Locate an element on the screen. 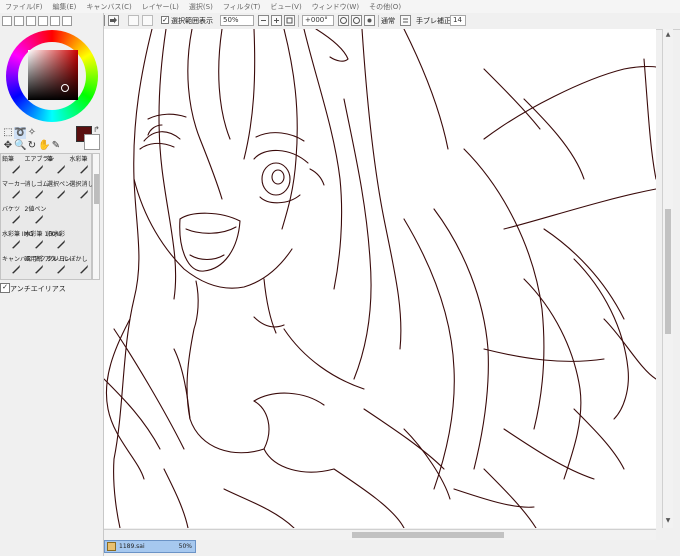 This screenshot has height=556, width=680. vertical-scrollbar: ▲ ▼ is located at coordinates (667, 278).